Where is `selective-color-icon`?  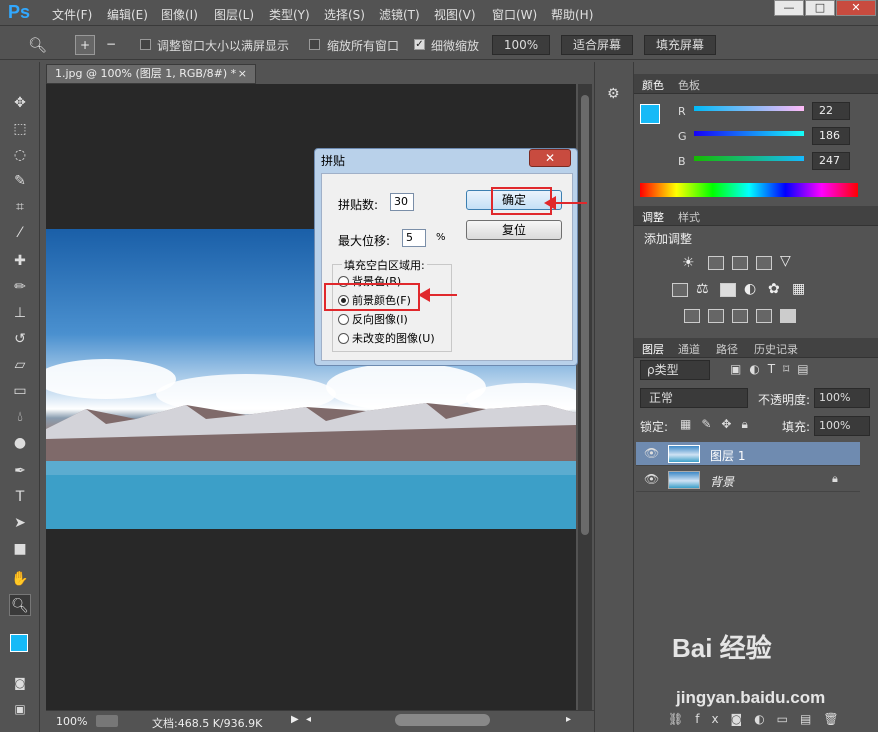 selective-color-icon is located at coordinates (788, 316).